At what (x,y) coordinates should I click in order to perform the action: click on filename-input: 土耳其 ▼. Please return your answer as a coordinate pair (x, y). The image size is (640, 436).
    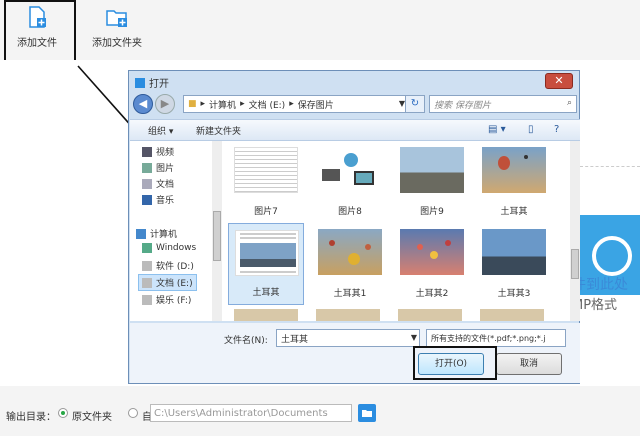
    Looking at the image, I should click on (348, 338).